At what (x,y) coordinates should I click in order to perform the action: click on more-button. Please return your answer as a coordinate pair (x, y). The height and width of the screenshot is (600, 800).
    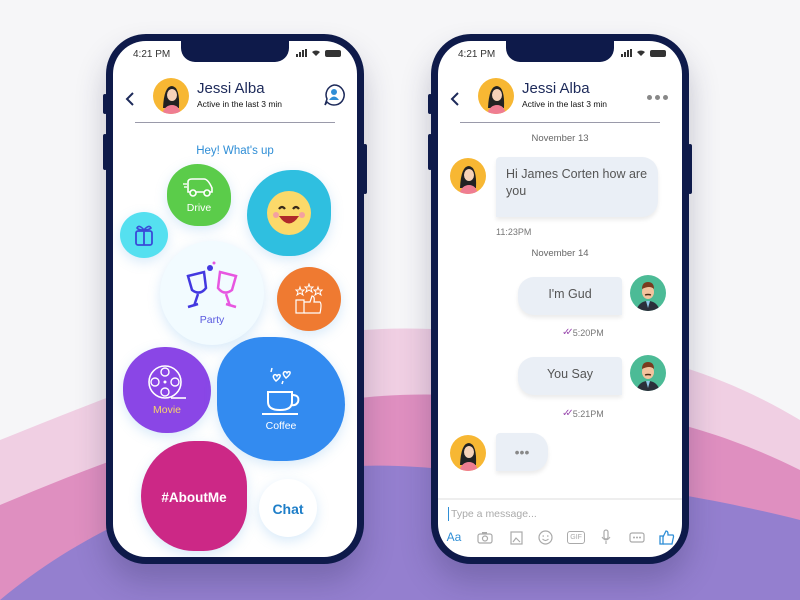
    Looking at the image, I should click on (637, 537).